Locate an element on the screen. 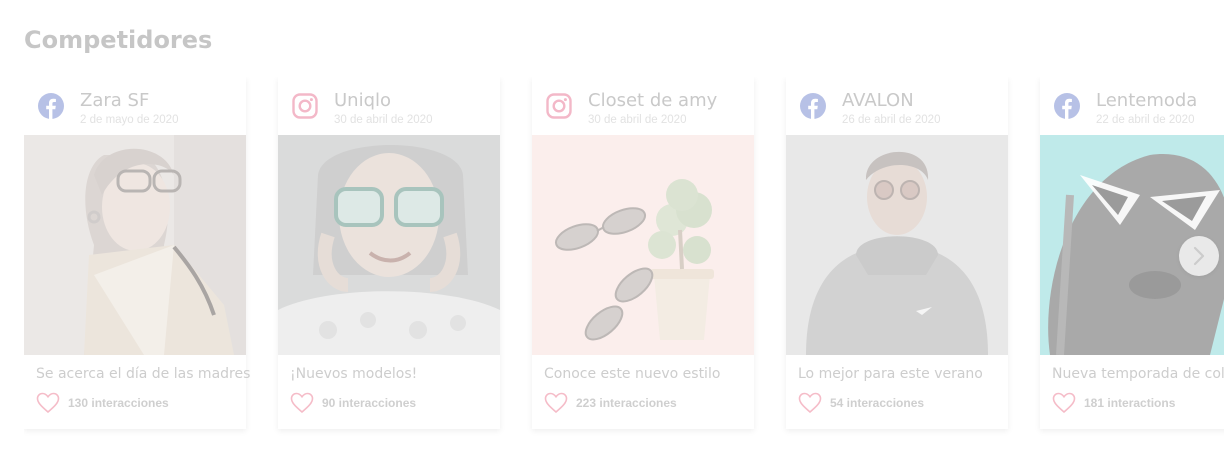 This screenshot has height=454, width=1224. brand-name: AVALON is located at coordinates (878, 100).